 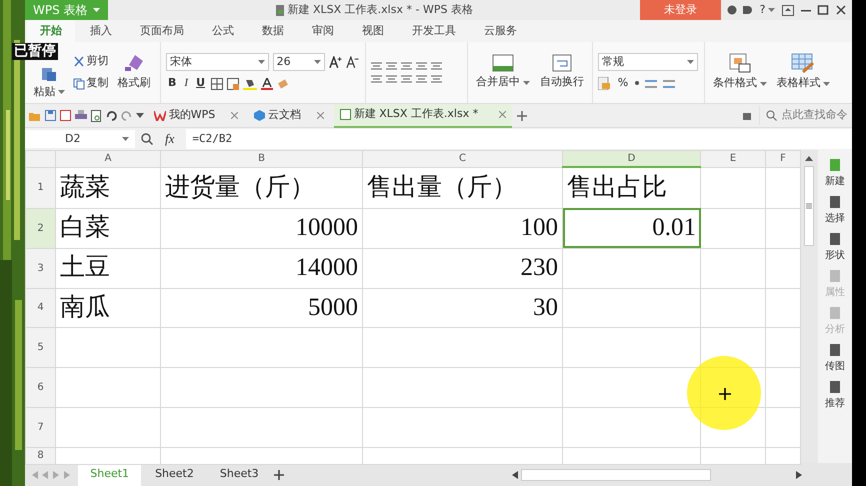 What do you see at coordinates (186, 83) in the screenshot?
I see `italic-button: I` at bounding box center [186, 83].